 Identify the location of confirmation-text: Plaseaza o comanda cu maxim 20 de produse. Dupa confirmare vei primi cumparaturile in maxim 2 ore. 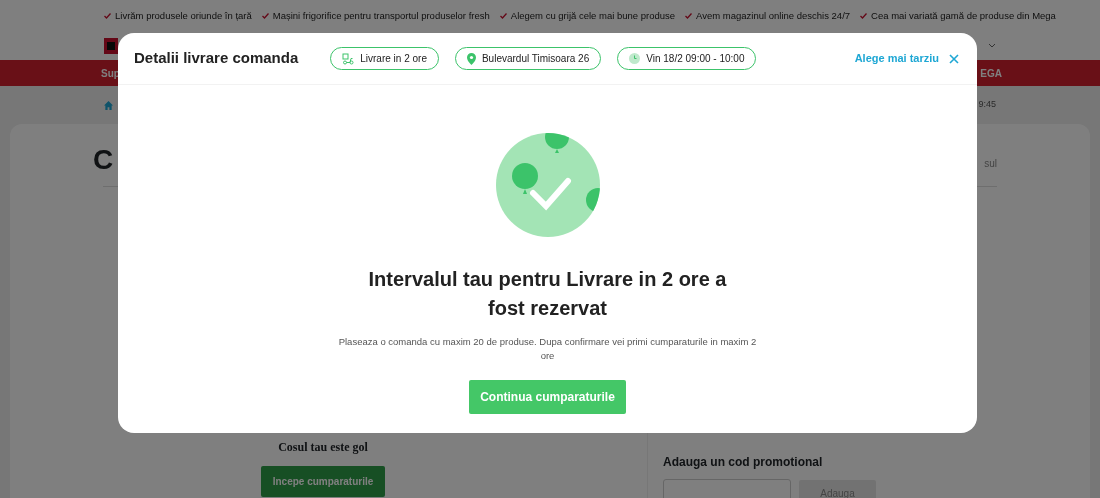
(547, 349).